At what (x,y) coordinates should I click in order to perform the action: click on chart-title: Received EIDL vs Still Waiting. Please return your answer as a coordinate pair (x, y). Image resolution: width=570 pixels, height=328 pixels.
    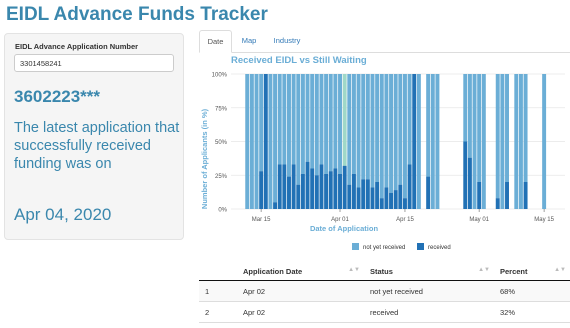
    Looking at the image, I should click on (299, 60).